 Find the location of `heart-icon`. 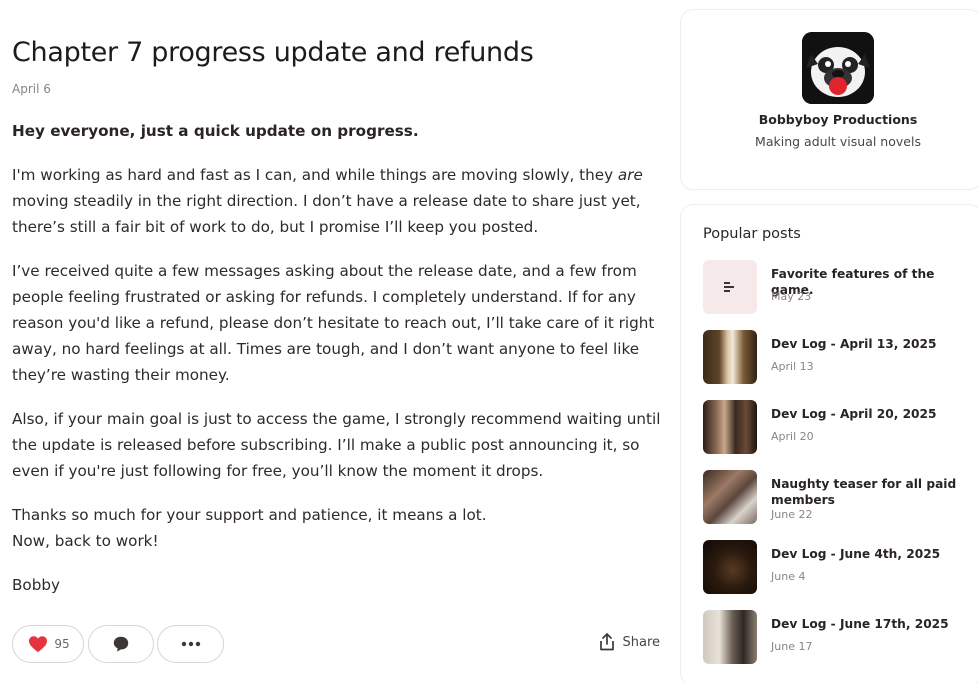

heart-icon is located at coordinates (38, 644).